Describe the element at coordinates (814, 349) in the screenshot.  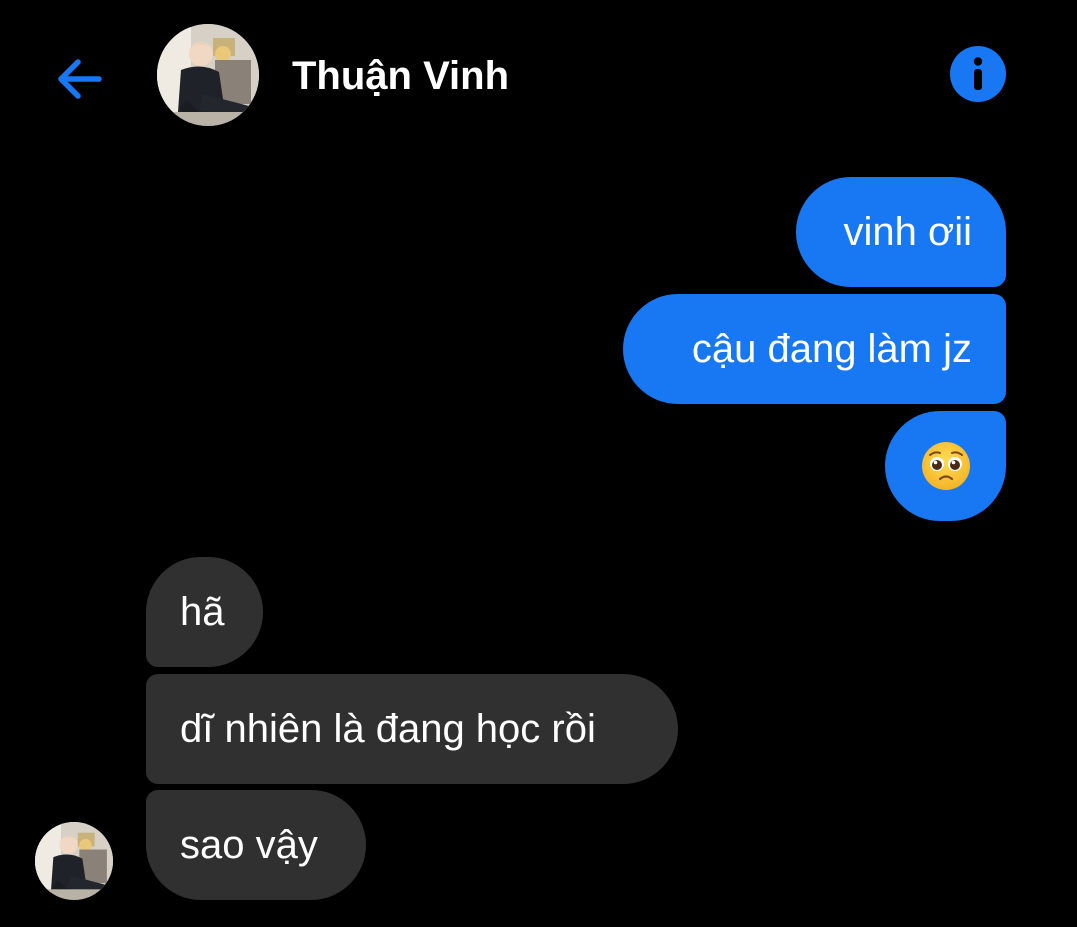
I see `message-outgoing: cậu đang làm jz` at that location.